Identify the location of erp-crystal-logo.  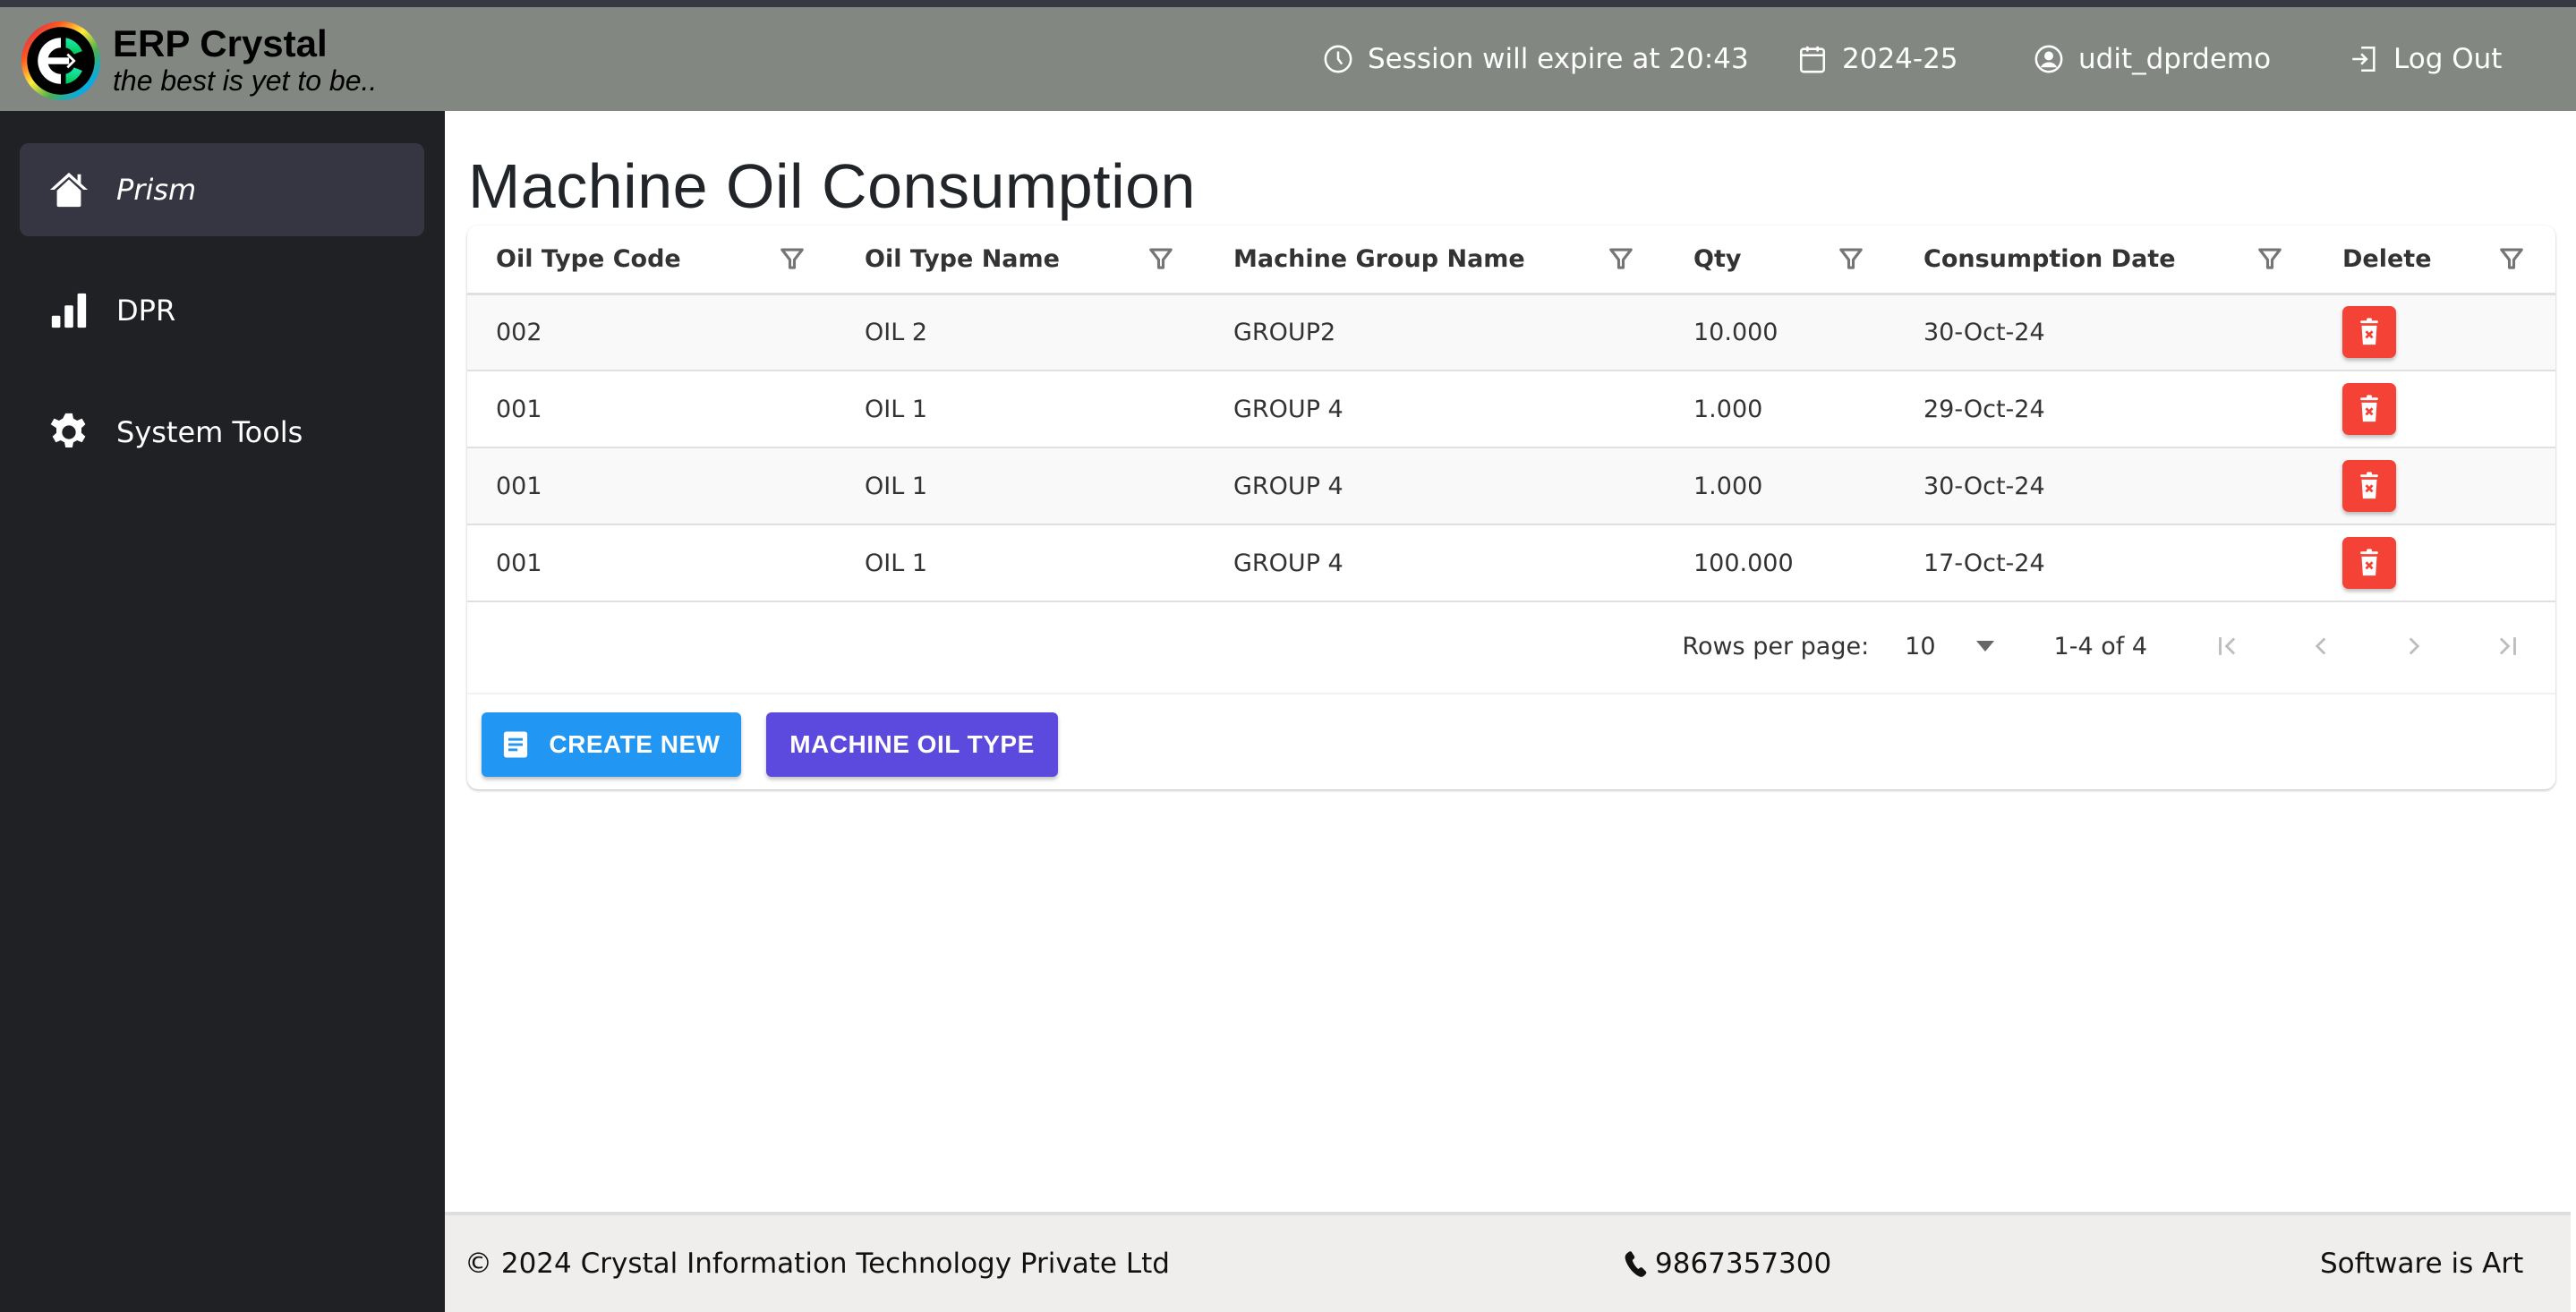
(61, 61).